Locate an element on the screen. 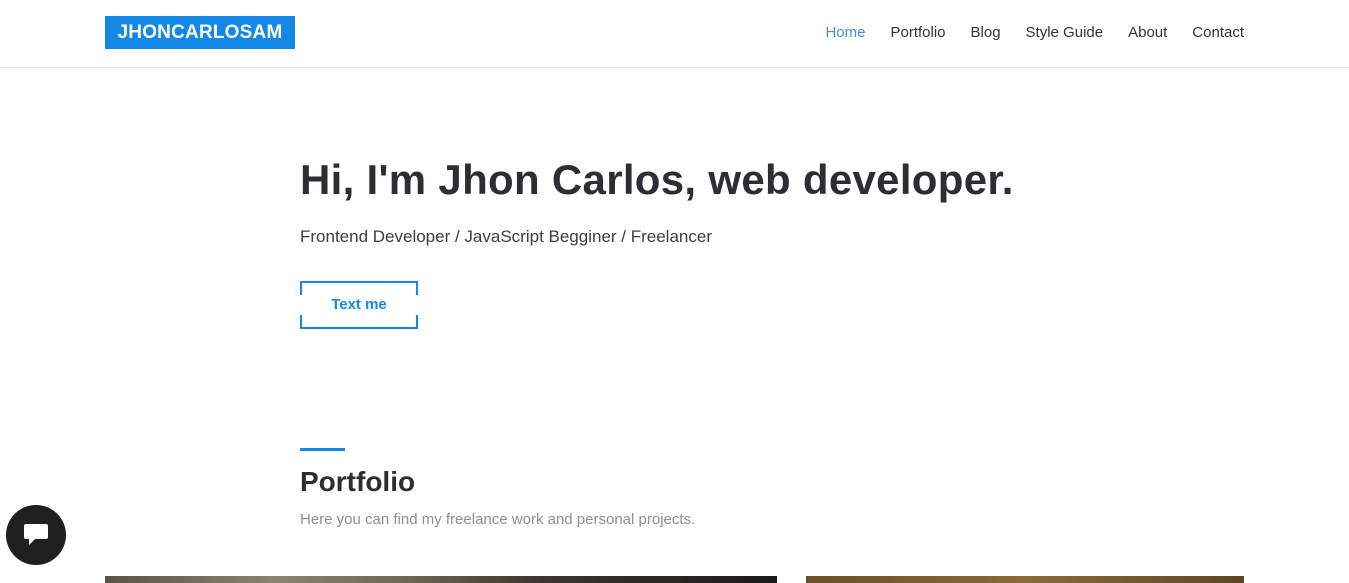  nav-item-about: About is located at coordinates (1147, 33).